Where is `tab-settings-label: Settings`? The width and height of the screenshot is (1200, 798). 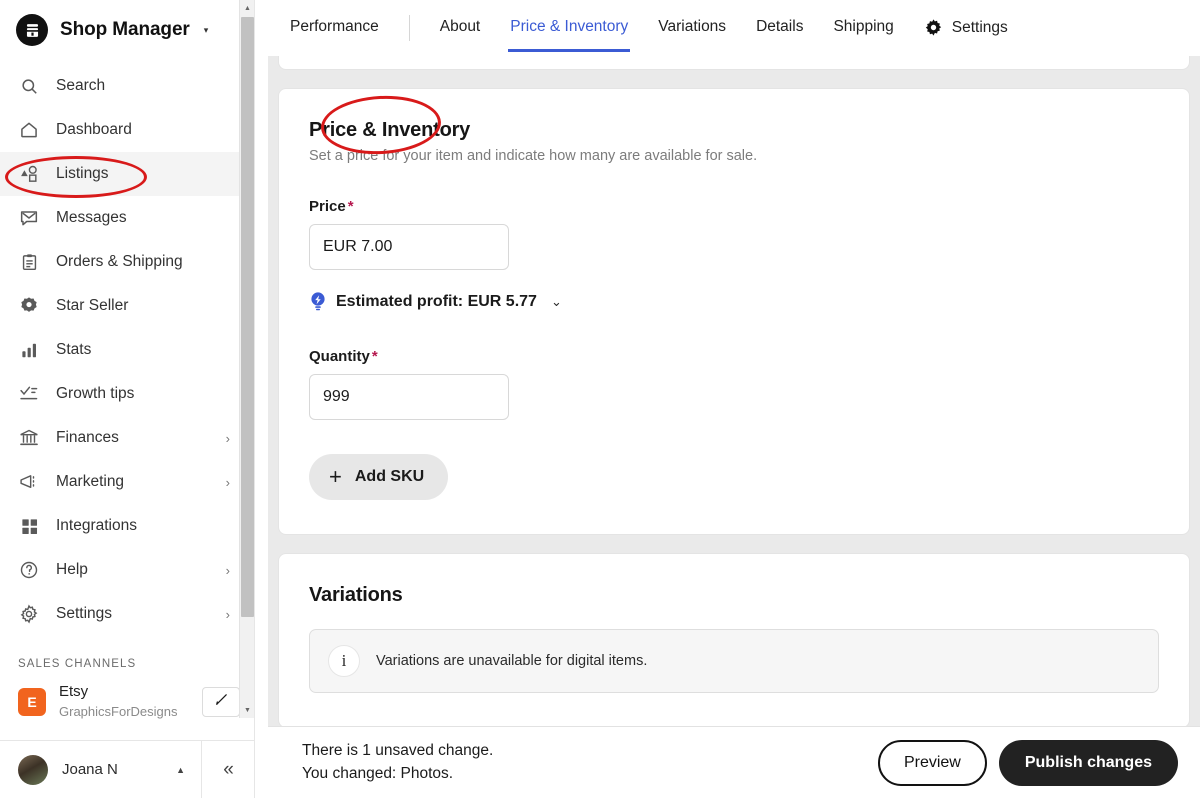
tab-settings-label: Settings is located at coordinates (979, 27).